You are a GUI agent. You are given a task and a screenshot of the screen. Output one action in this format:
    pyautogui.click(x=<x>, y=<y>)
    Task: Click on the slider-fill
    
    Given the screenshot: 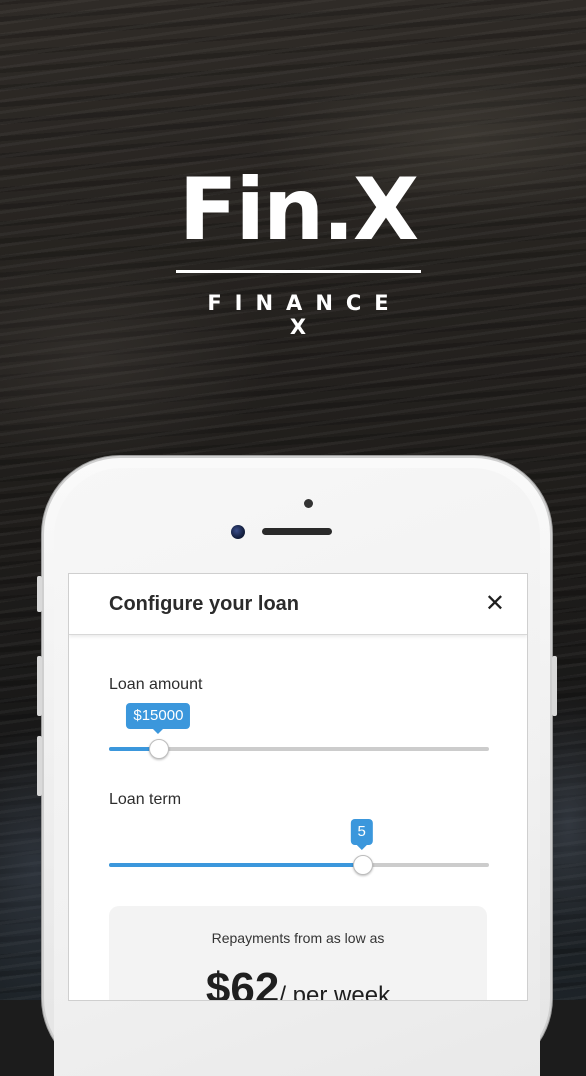 What is the action you would take?
    pyautogui.click(x=235, y=865)
    